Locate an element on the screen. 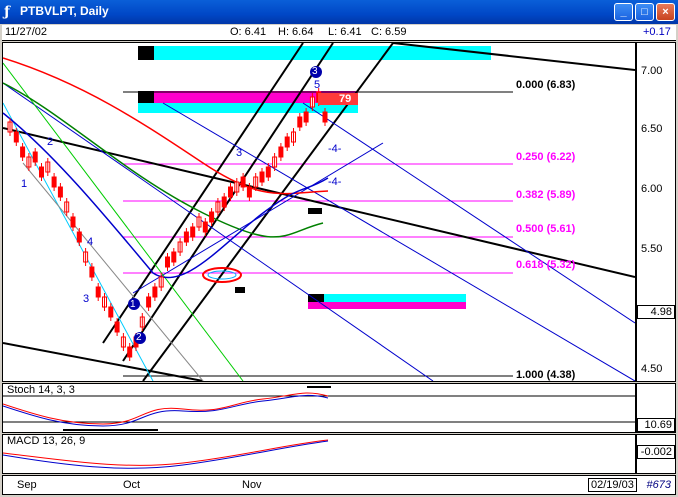 This screenshot has height=497, width=678. fib-label: 1.000 (4.38) is located at coordinates (546, 375).